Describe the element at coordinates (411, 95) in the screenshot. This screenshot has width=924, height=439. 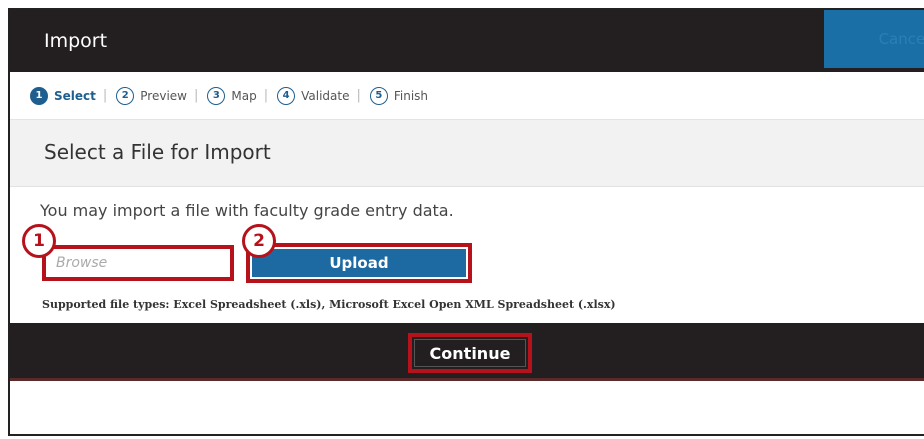
I see `step-label: Finish` at that location.